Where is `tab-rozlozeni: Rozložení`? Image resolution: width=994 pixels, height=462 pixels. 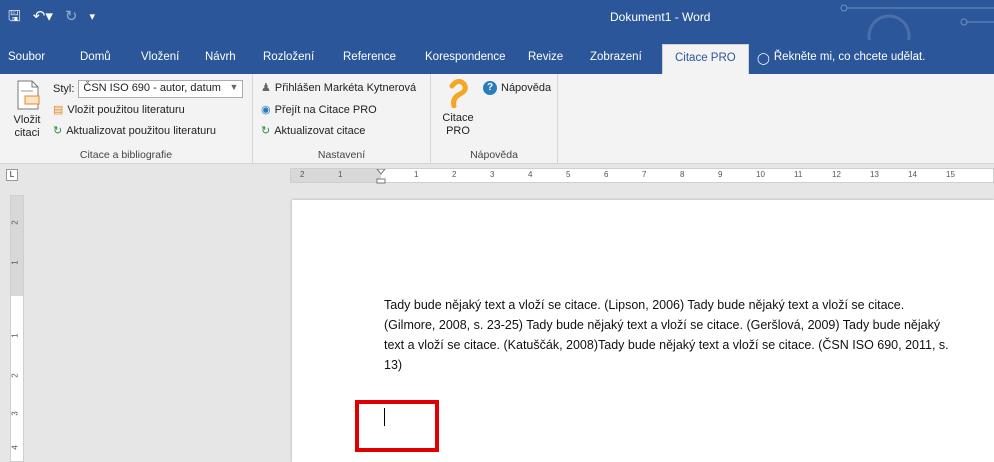
tab-rozlozeni: Rozložení is located at coordinates (288, 57).